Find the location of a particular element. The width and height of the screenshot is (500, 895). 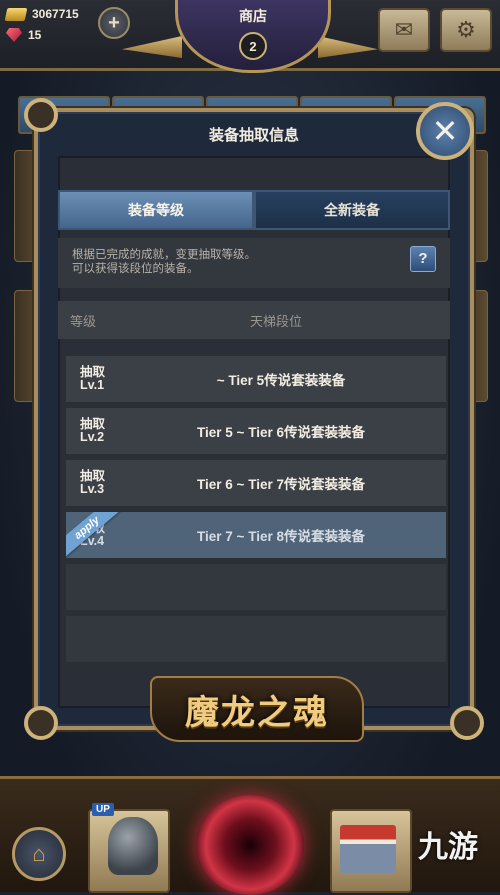

row-level: 抽取 Lv.3 is located at coordinates (93, 482).